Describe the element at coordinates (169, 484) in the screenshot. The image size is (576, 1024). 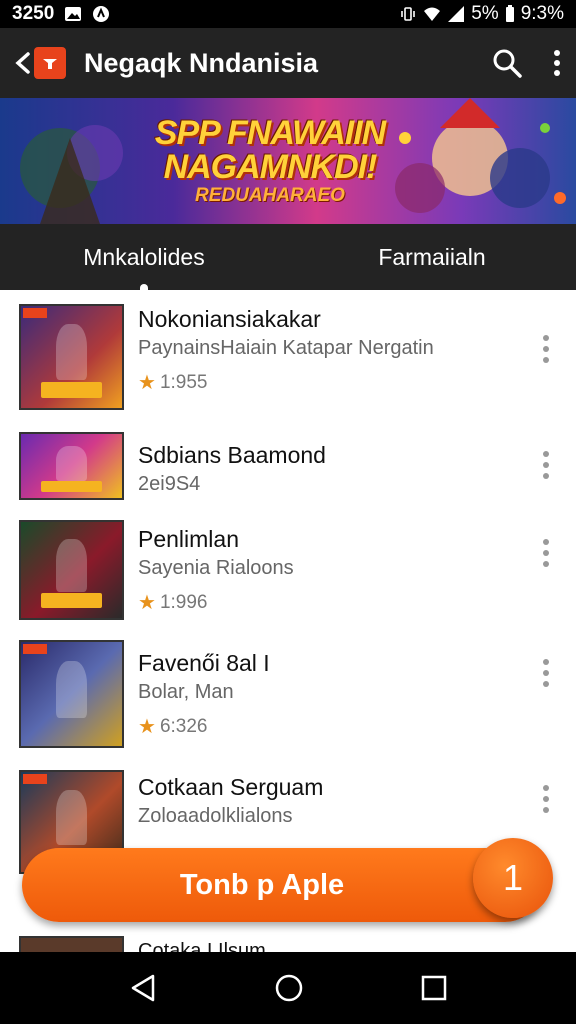
I see `item-subtitle: 2ei9S4` at that location.